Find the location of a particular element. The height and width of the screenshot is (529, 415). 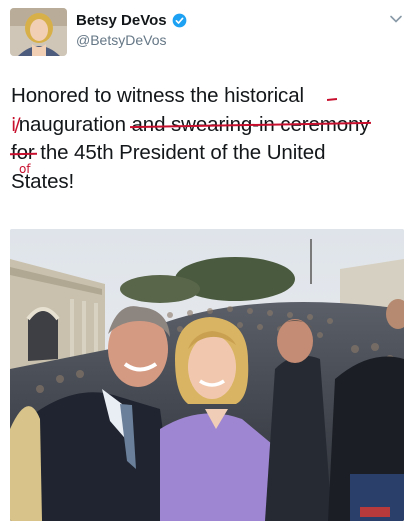

avatar is located at coordinates (38, 32).